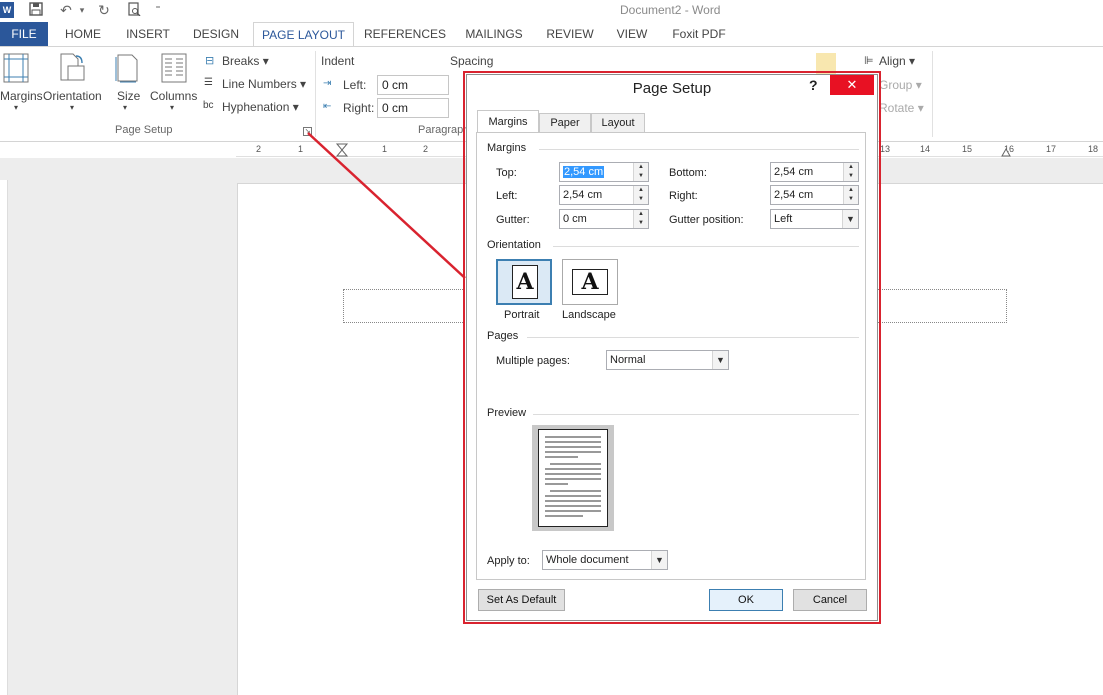  Describe the element at coordinates (508, 121) in the screenshot. I see `tab-margins: Margins` at that location.